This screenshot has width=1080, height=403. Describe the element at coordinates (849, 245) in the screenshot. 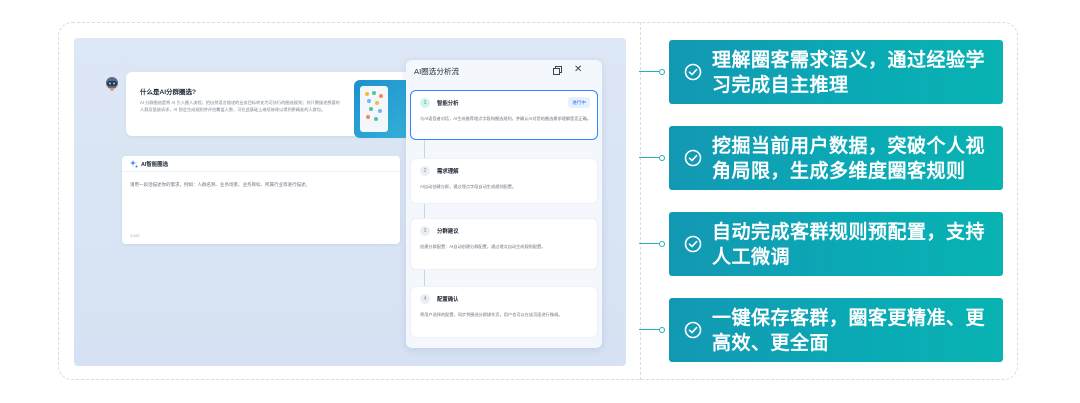

I see `feature-text: 自动完成客群规则预配置，支持人工微调` at that location.